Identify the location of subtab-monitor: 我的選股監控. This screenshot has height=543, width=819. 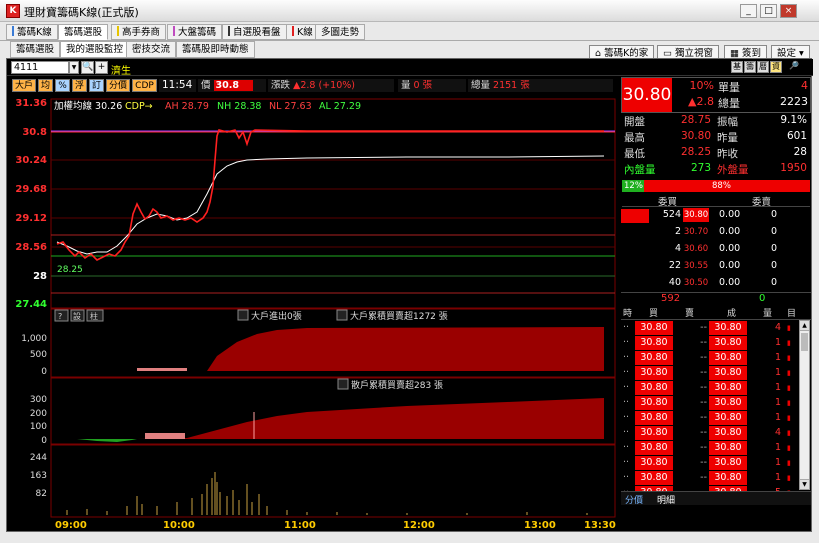
(95, 49).